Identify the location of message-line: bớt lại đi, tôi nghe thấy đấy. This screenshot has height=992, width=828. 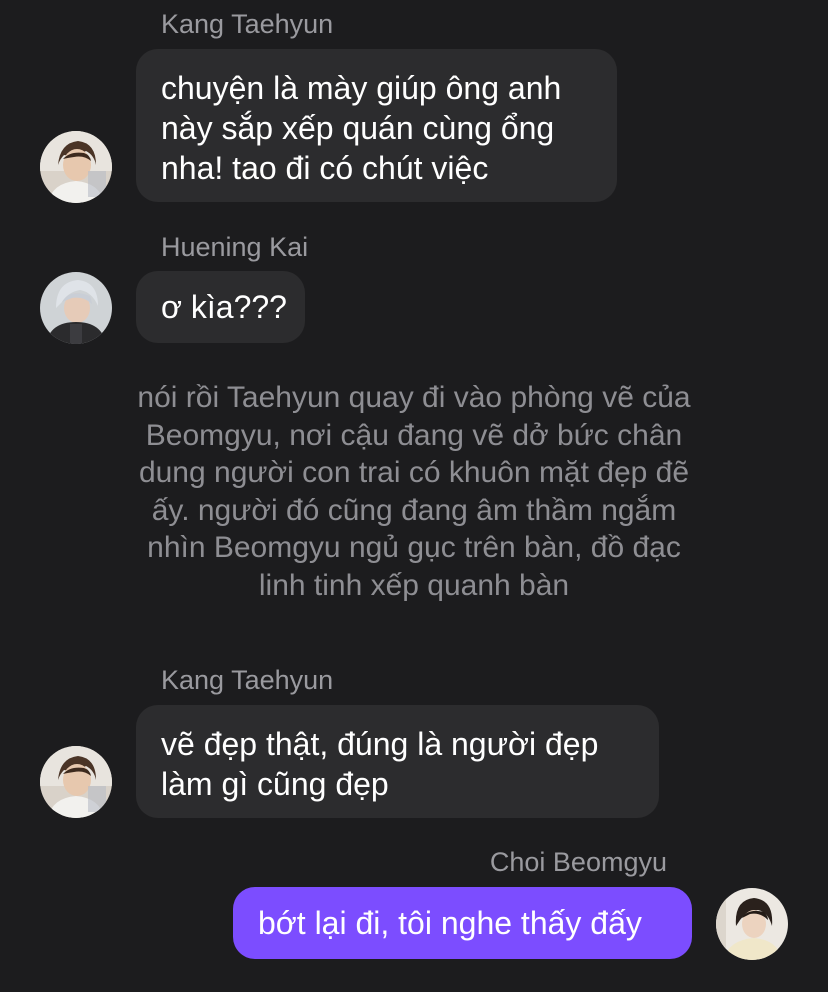
(450, 923).